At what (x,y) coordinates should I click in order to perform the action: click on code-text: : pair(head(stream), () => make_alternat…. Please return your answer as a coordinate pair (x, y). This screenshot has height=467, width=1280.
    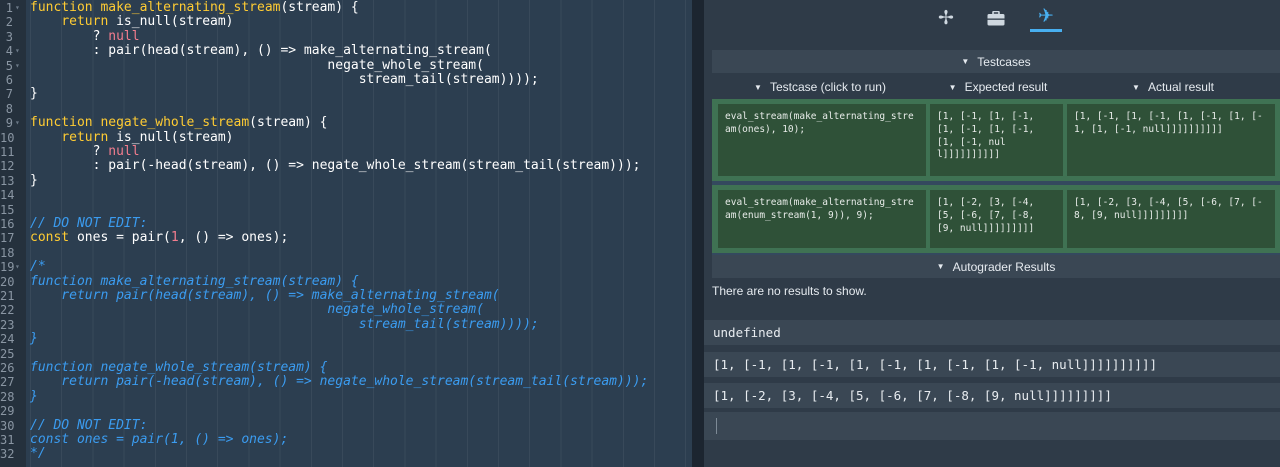
    Looking at the image, I should click on (261, 51).